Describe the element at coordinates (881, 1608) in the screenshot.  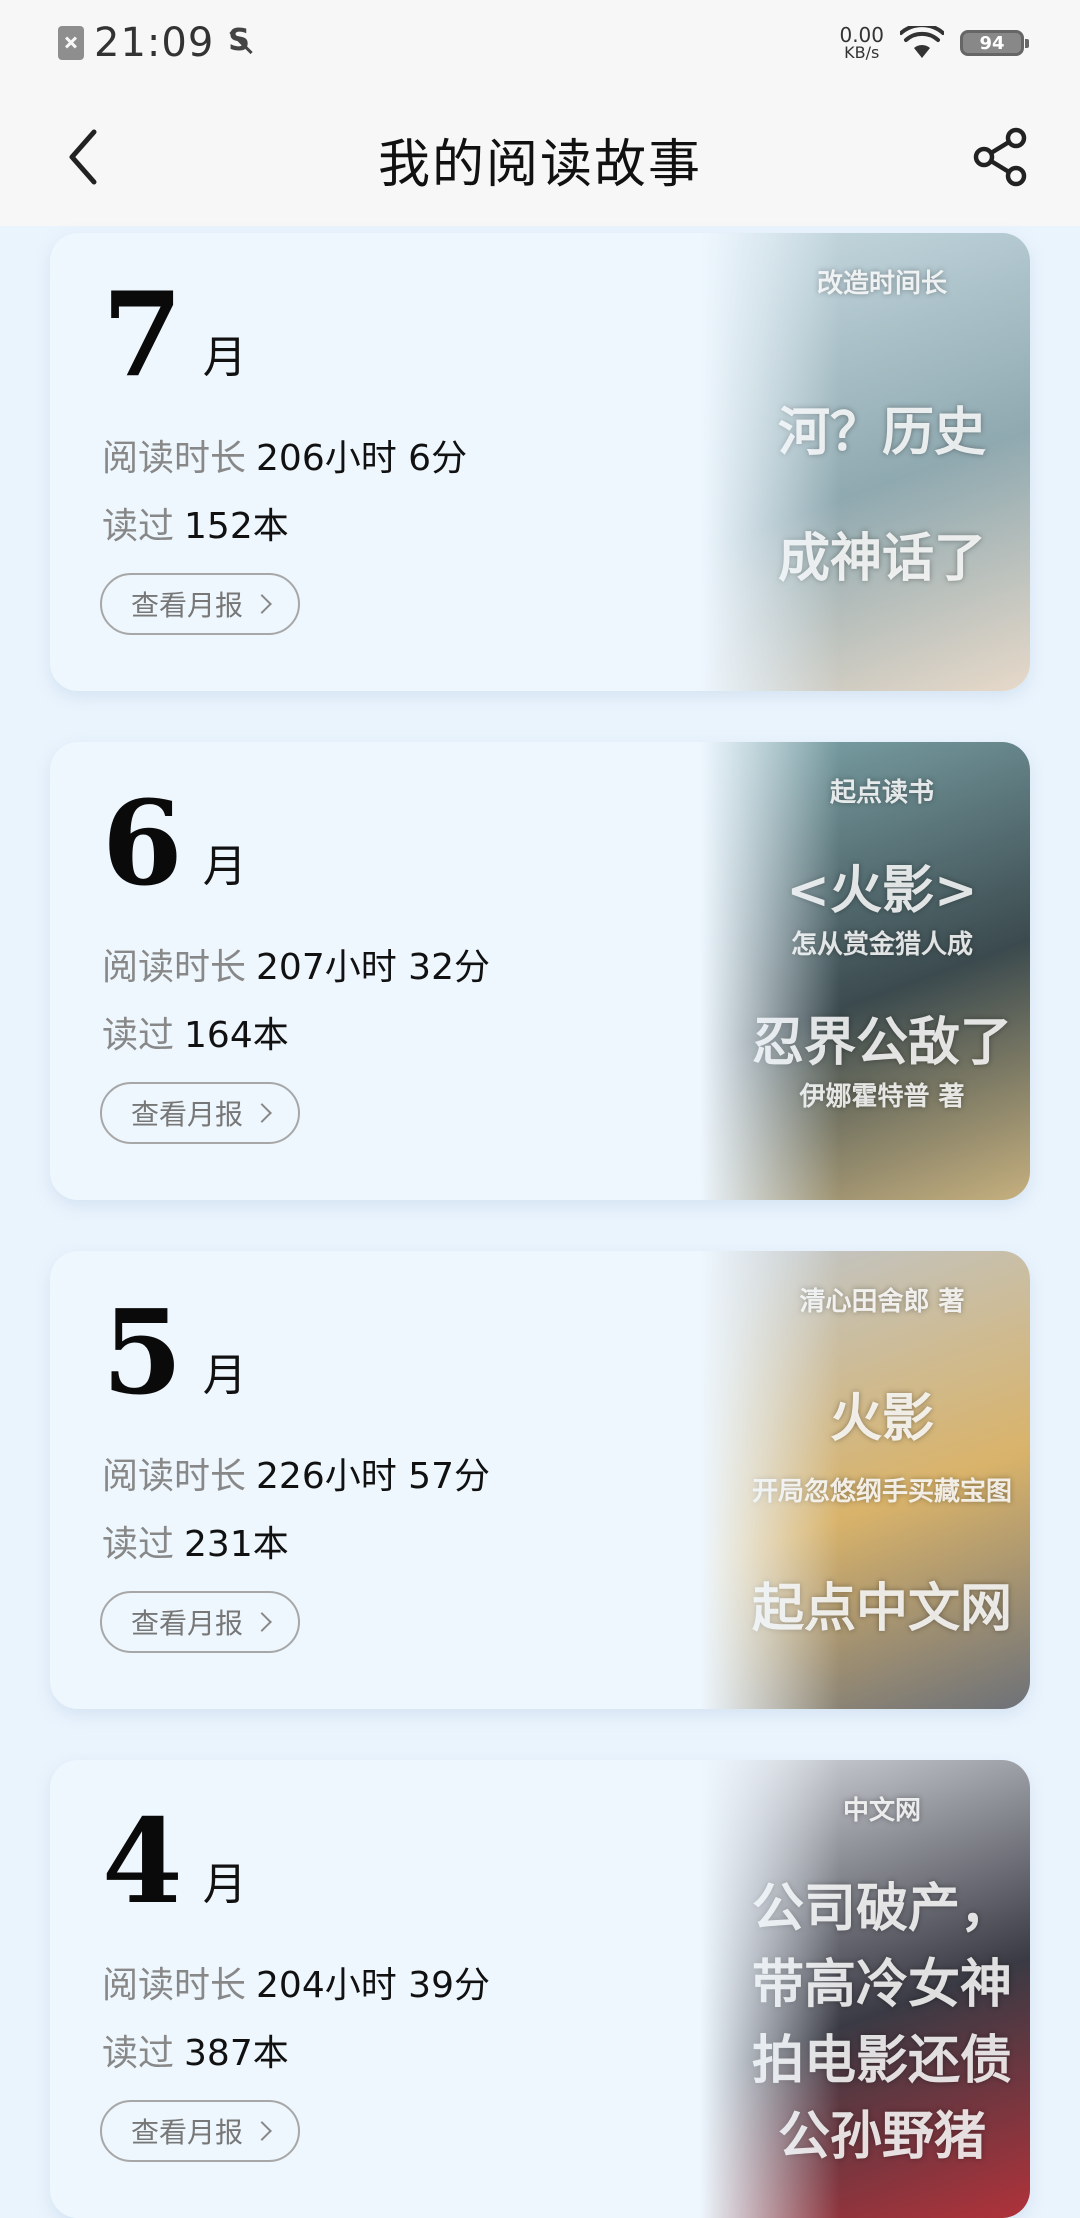
I see `cover-title-text: 起点中文网` at that location.